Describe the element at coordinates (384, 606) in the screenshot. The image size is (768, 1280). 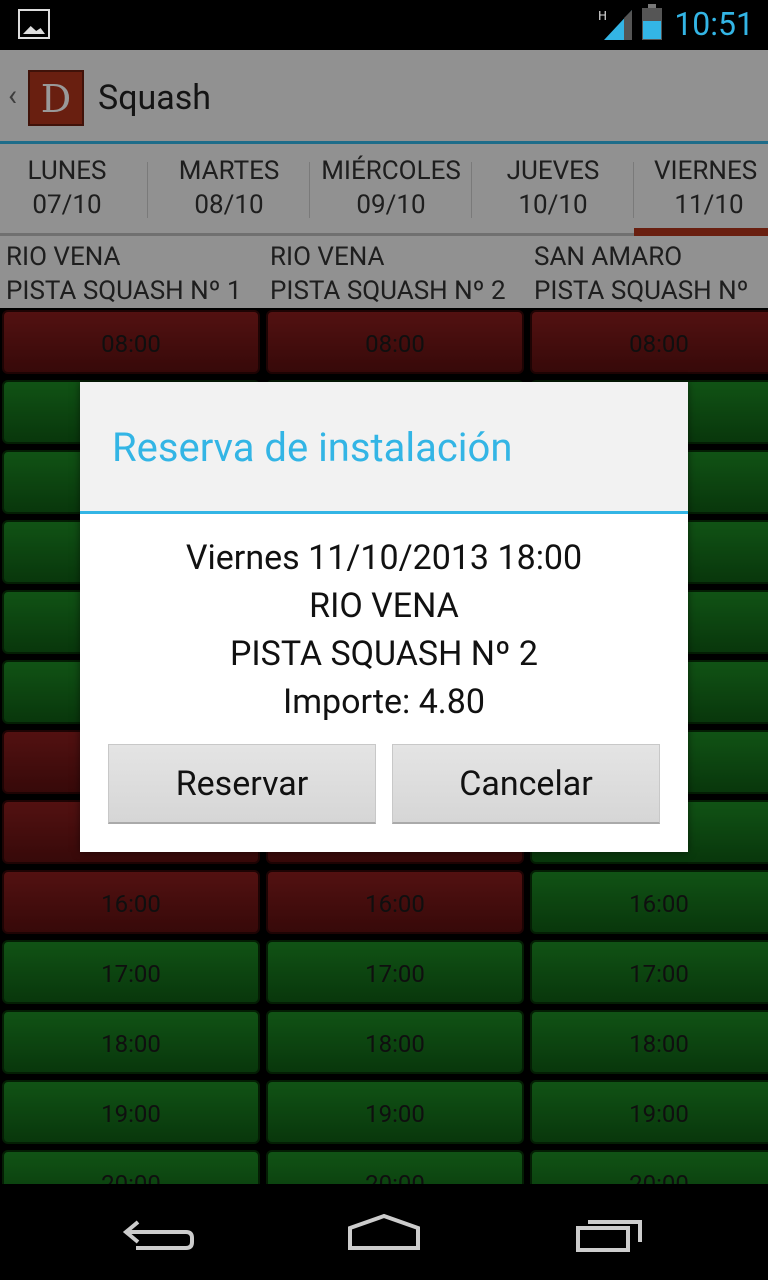
I see `booking-venue: RIO VENA` at that location.